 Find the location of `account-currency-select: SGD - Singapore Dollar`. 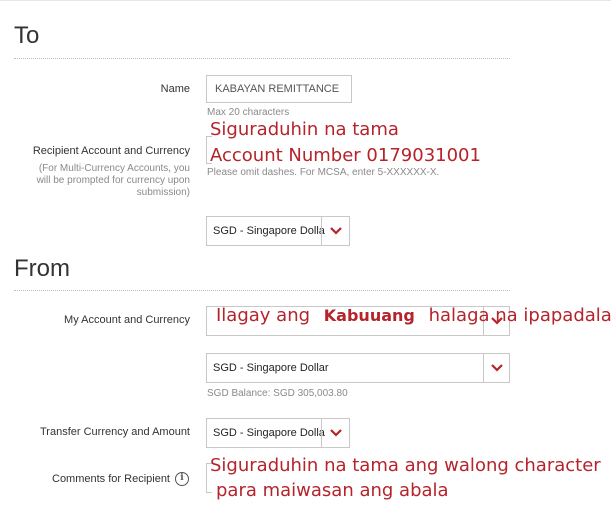

account-currency-select: SGD - Singapore Dollar is located at coordinates (358, 368).